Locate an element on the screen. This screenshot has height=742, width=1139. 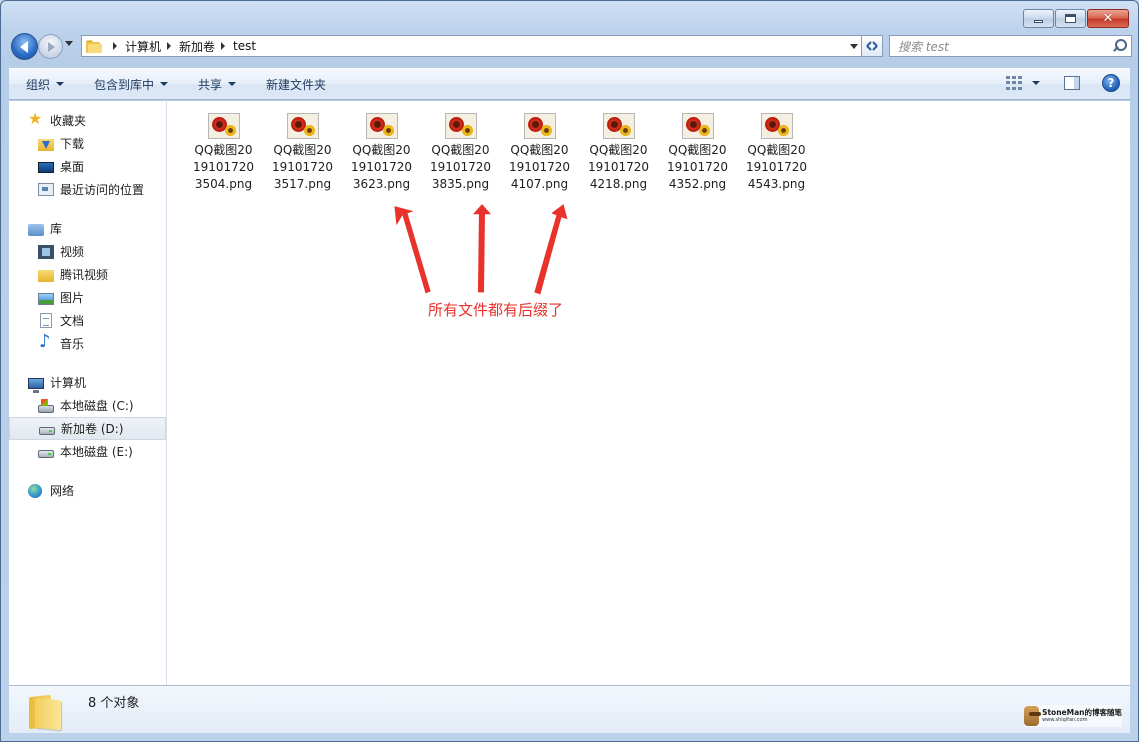
nav-drive-d: 新加卷 (D:) is located at coordinates (87, 428).